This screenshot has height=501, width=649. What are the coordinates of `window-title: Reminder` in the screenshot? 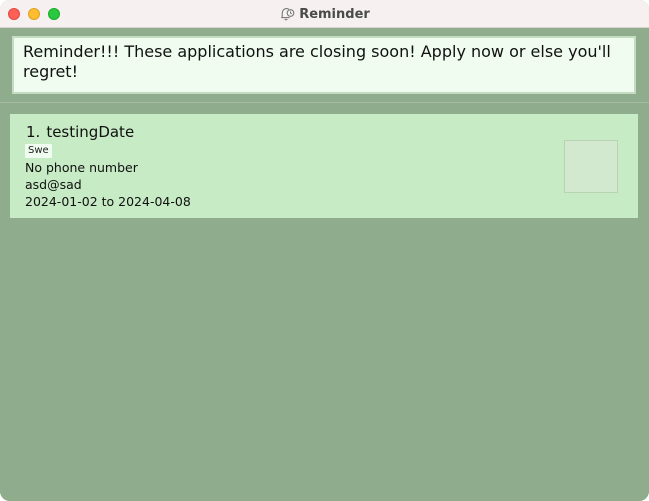 It's located at (334, 14).